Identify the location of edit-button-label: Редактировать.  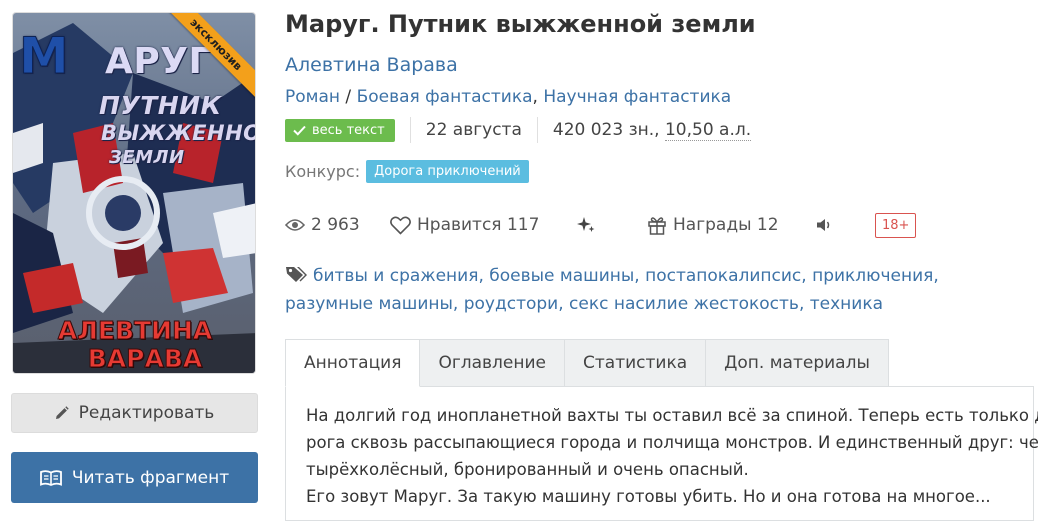
(146, 413).